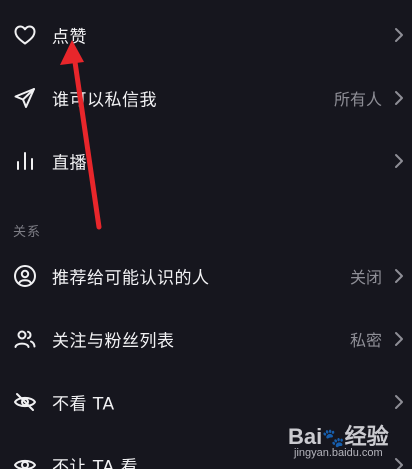 The image size is (412, 469). I want to click on setting-label-hide-their-posts: 不看 TA, so click(83, 404).